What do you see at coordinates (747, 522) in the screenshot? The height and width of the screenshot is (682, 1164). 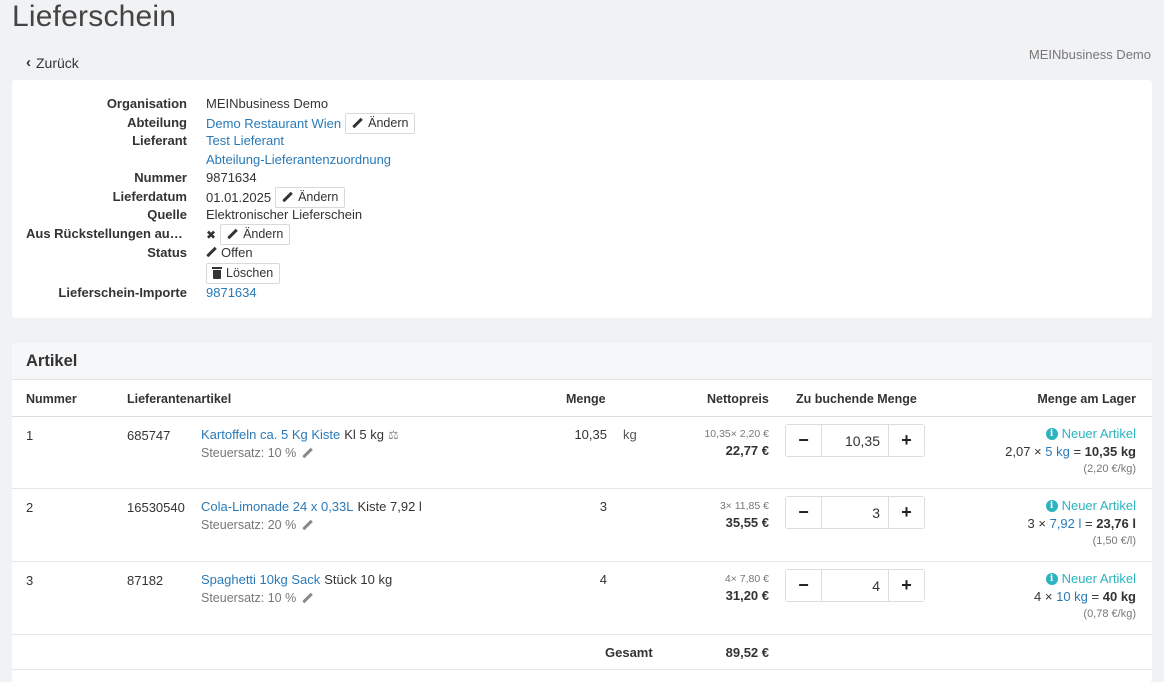 I see `price-total: 35,55 €` at bounding box center [747, 522].